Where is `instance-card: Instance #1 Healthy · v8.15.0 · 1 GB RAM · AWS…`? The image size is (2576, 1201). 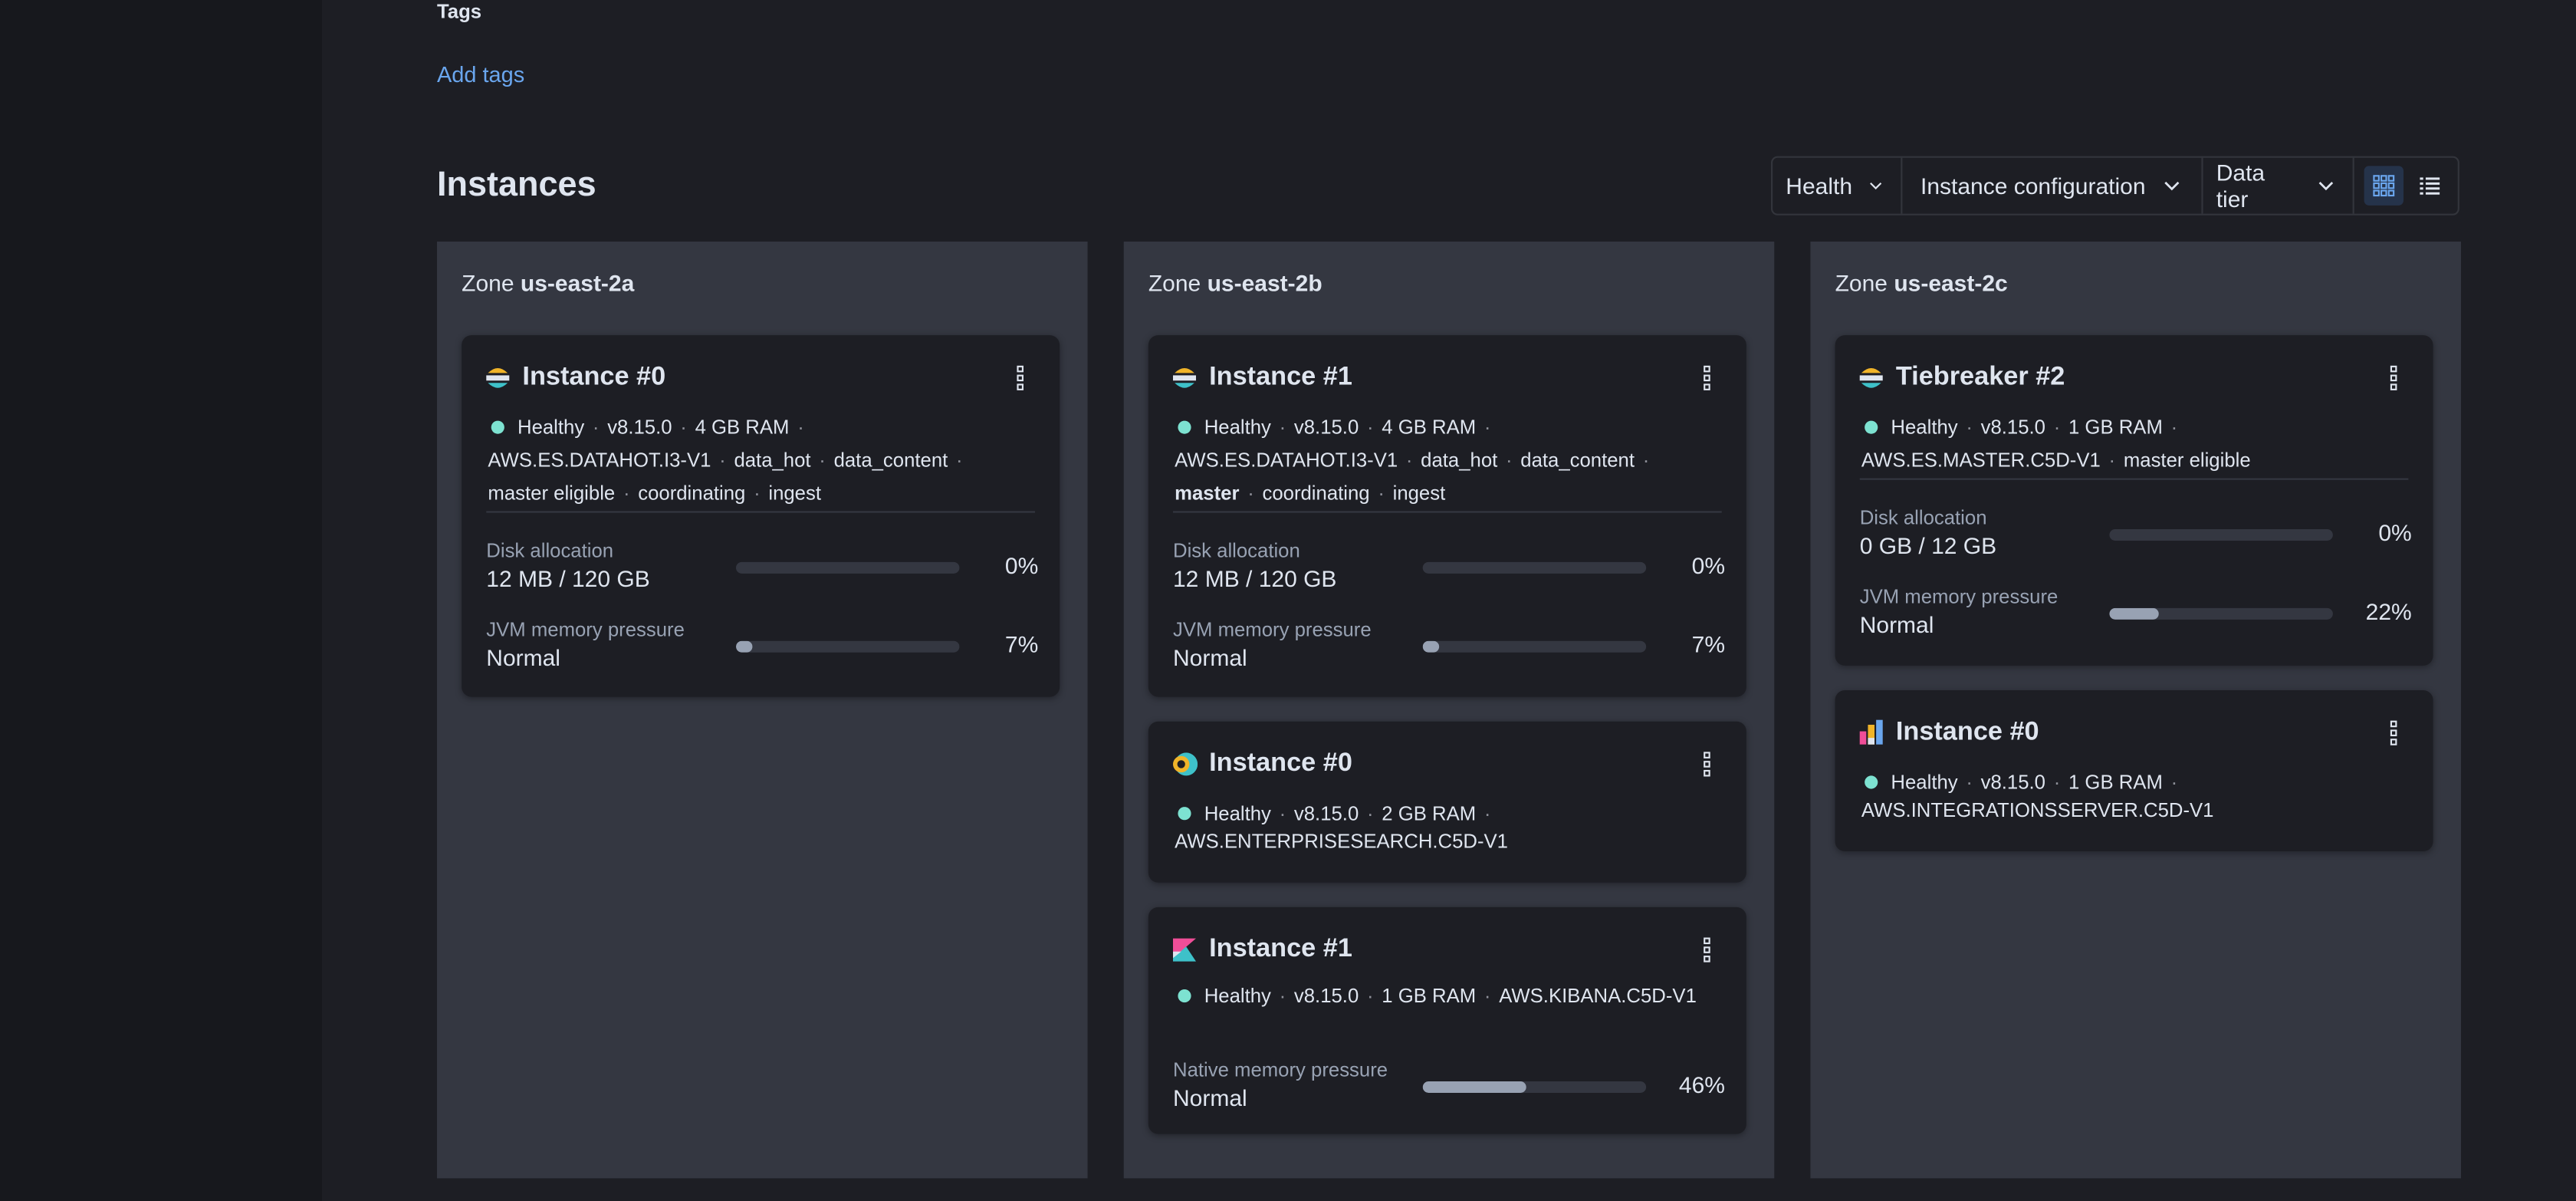
instance-card: Instance #1 Healthy · v8.15.0 · 1 GB RAM · AWS… is located at coordinates (1447, 1020).